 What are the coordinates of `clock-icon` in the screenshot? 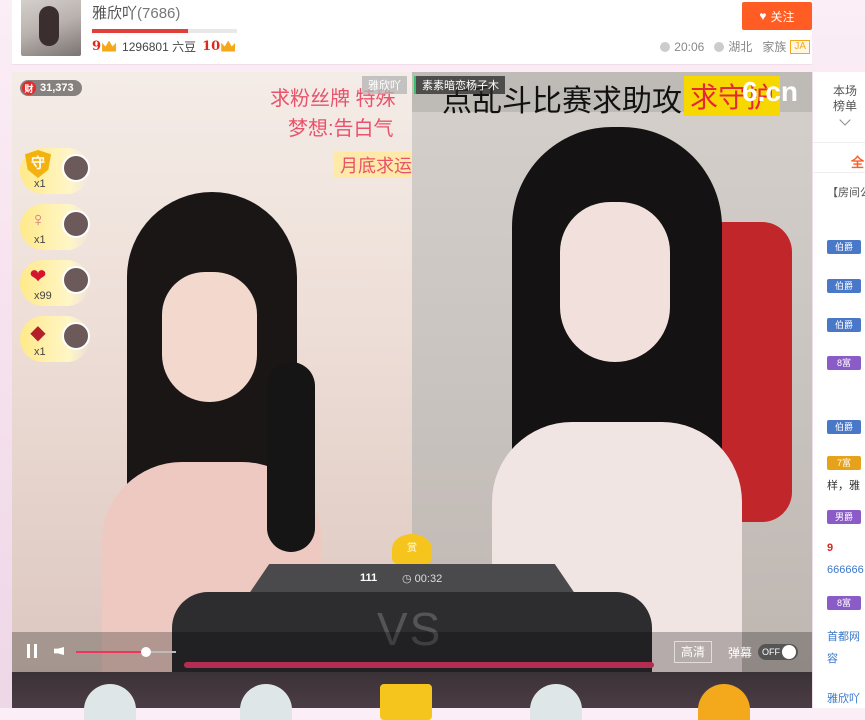 It's located at (665, 46).